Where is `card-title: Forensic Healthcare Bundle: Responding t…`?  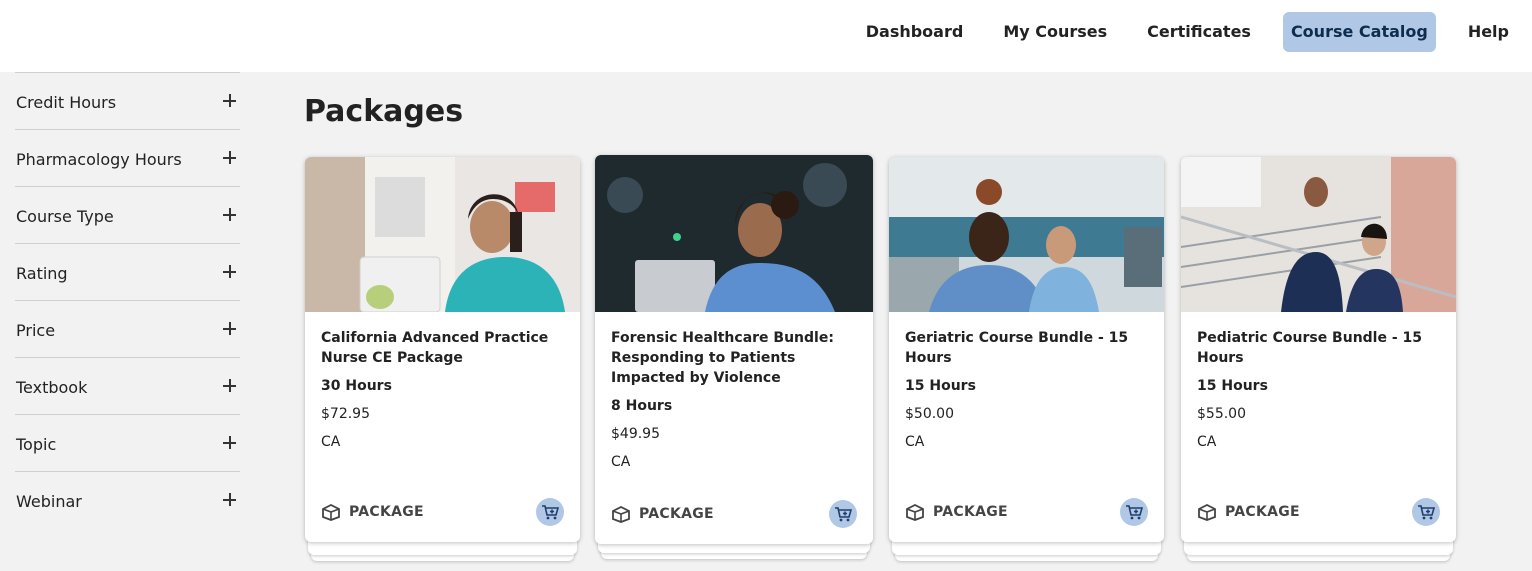
card-title: Forensic Healthcare Bundle: Responding t… is located at coordinates (722, 358).